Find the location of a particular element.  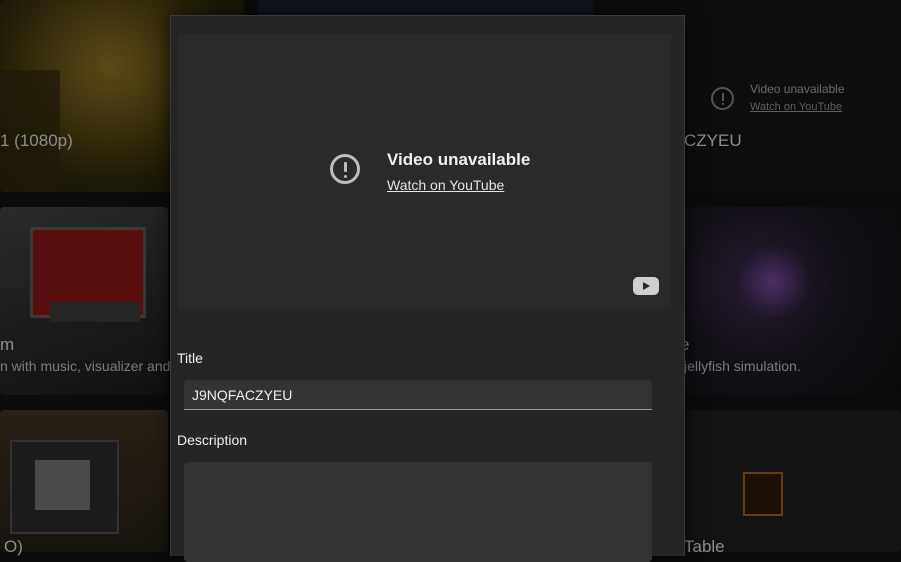

gallery-card-4-title: m is located at coordinates (7, 344).